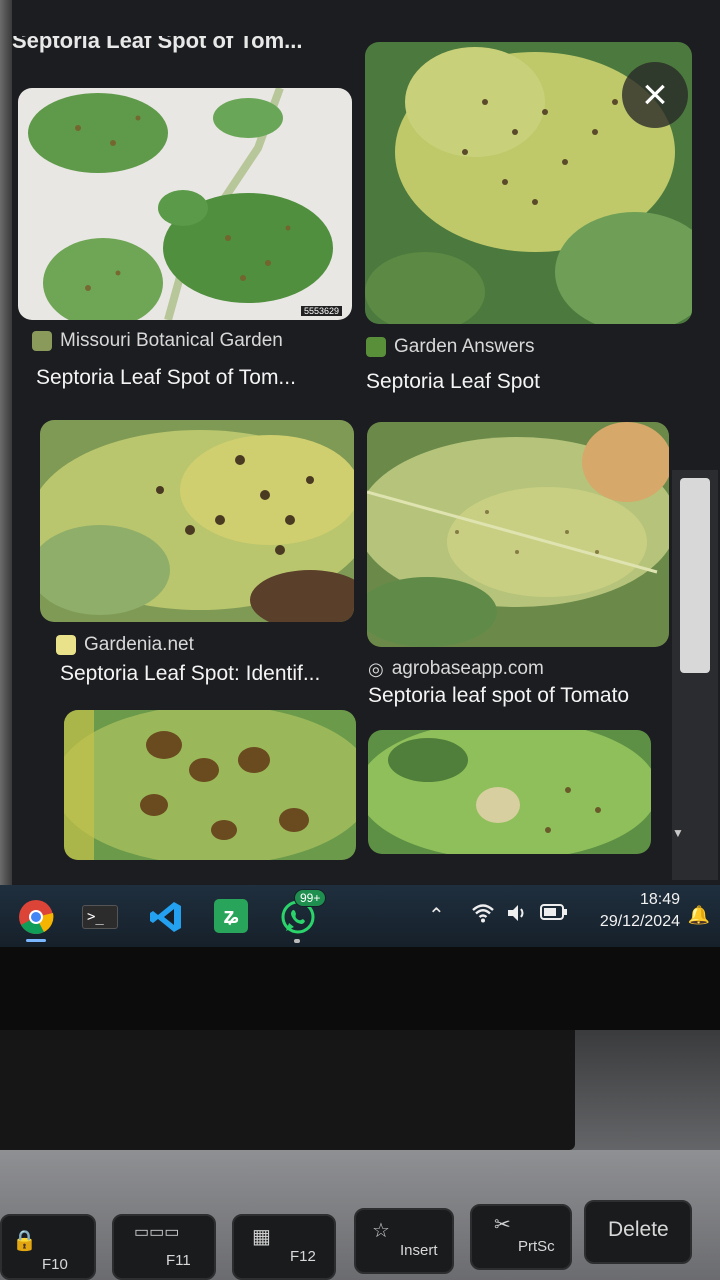 Image resolution: width=720 pixels, height=1280 pixels. Describe the element at coordinates (640, 911) in the screenshot. I see `system-clock: 18:49 29/12/2024` at that location.